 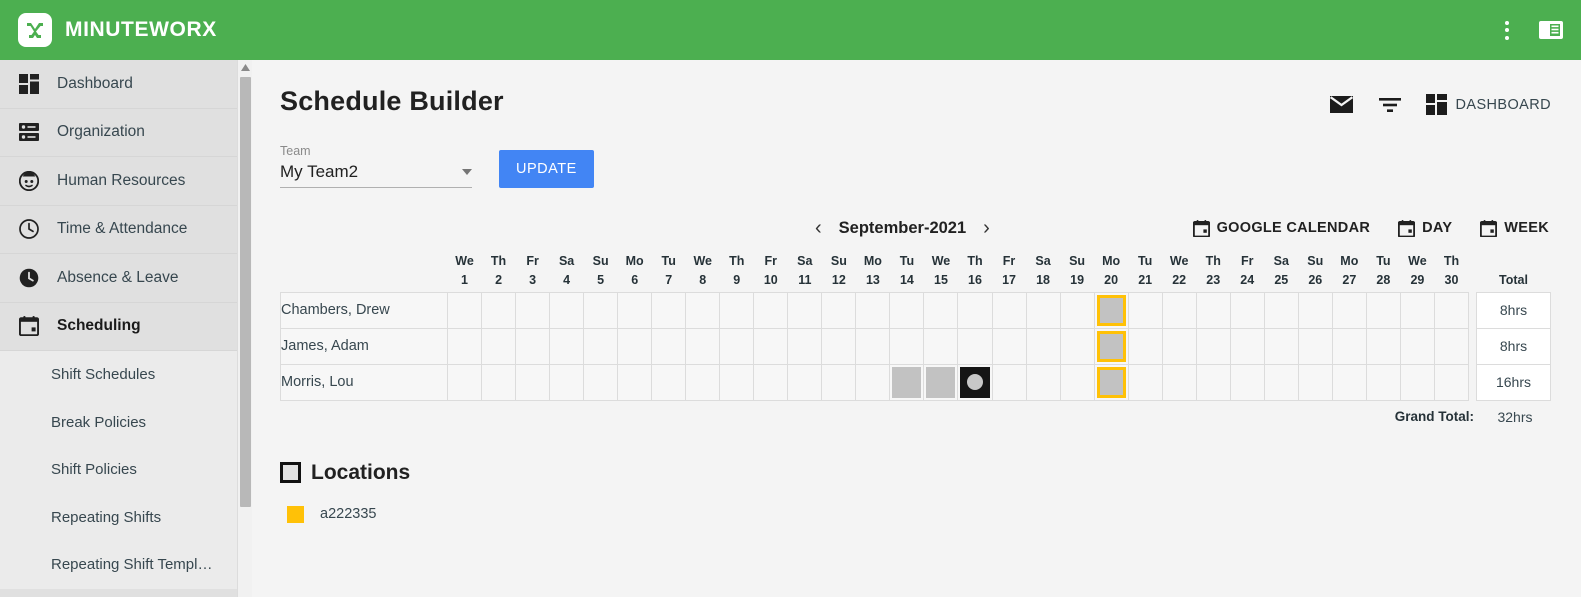 I want to click on sidebar-scrollbar-thumb, so click(x=245, y=292).